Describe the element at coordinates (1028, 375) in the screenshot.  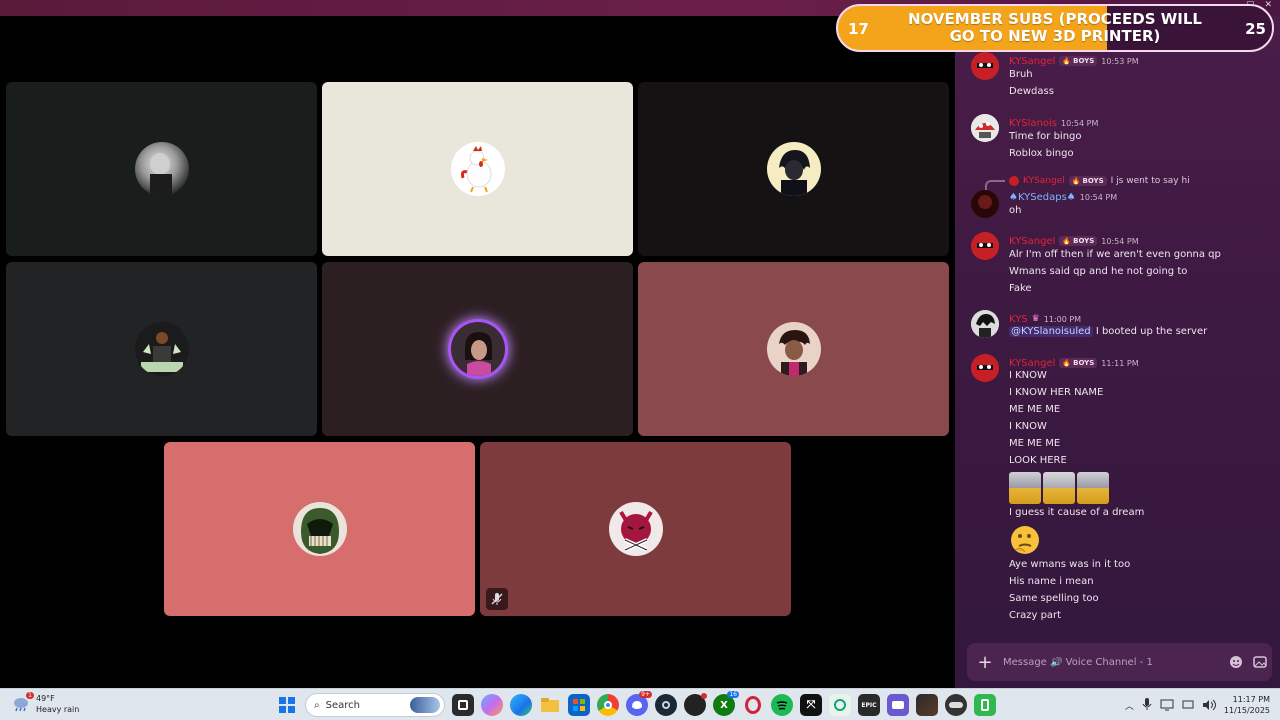
I see `message-text: I KNOW` at that location.